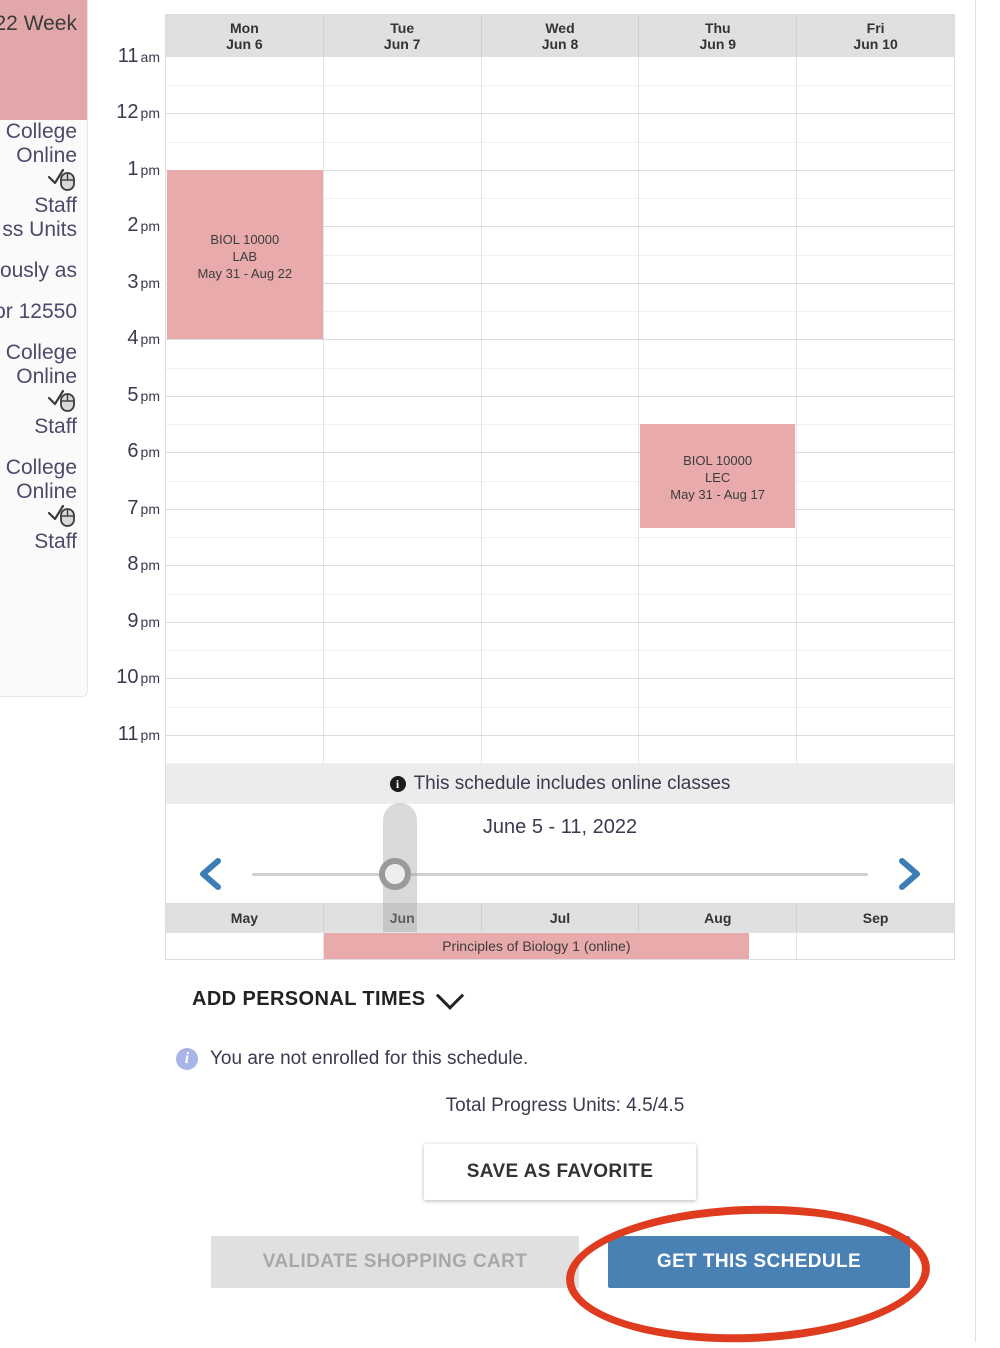  Describe the element at coordinates (402, 28) in the screenshot. I see `day-of-week: Tue` at that location.